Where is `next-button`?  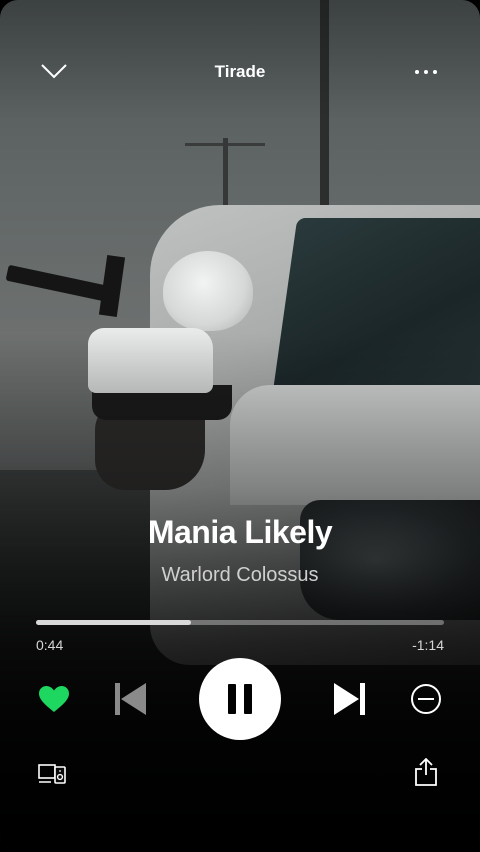
next-button is located at coordinates (350, 699).